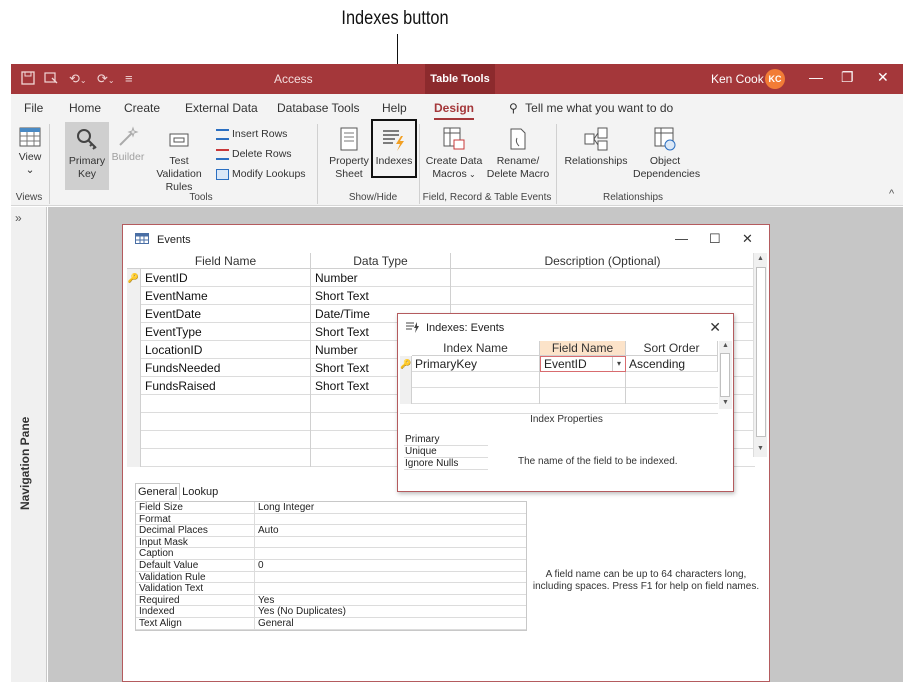  Describe the element at coordinates (583, 364) in the screenshot. I see `field-name-dropdown: EventID ▾` at that location.